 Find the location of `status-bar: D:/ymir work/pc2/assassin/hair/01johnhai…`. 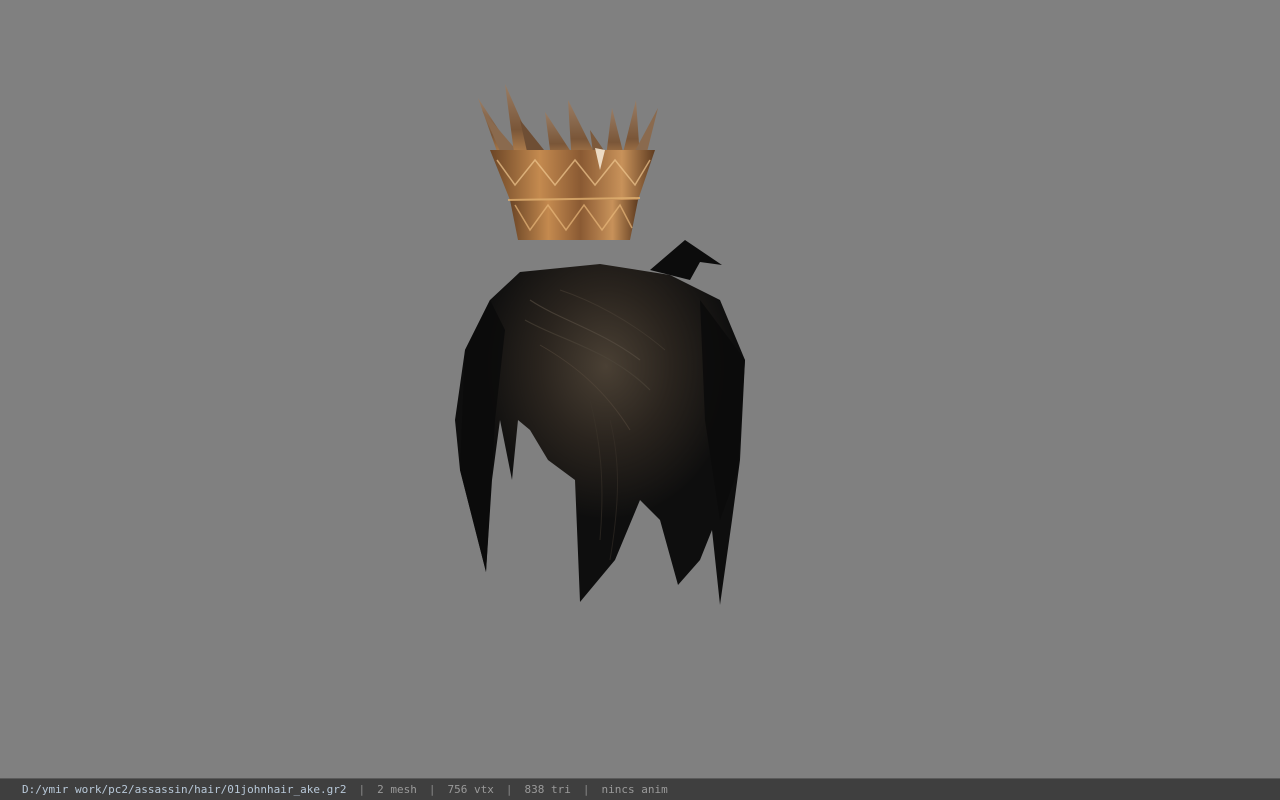

status-bar: D:/ymir work/pc2/assassin/hair/01johnhai… is located at coordinates (640, 789).